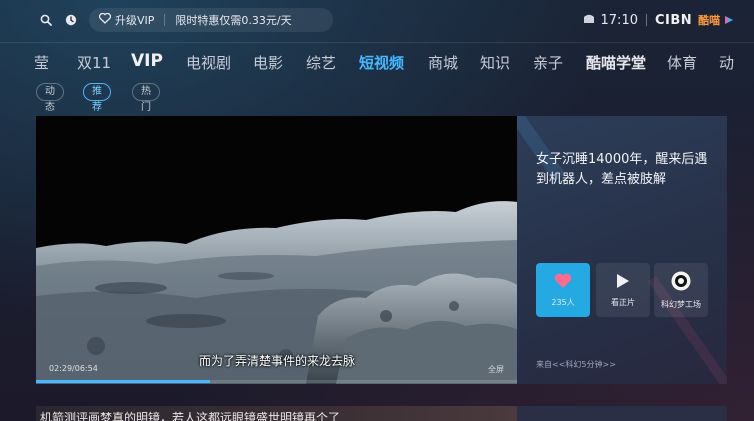 The image size is (754, 421). What do you see at coordinates (709, 20) in the screenshot?
I see `kumiao-logo-text: 酷喵` at bounding box center [709, 20].